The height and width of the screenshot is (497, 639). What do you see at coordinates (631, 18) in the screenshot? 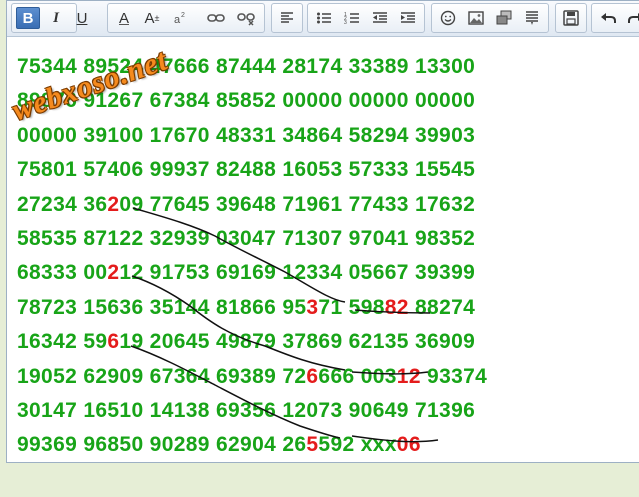
I see `redo-icon` at bounding box center [631, 18].